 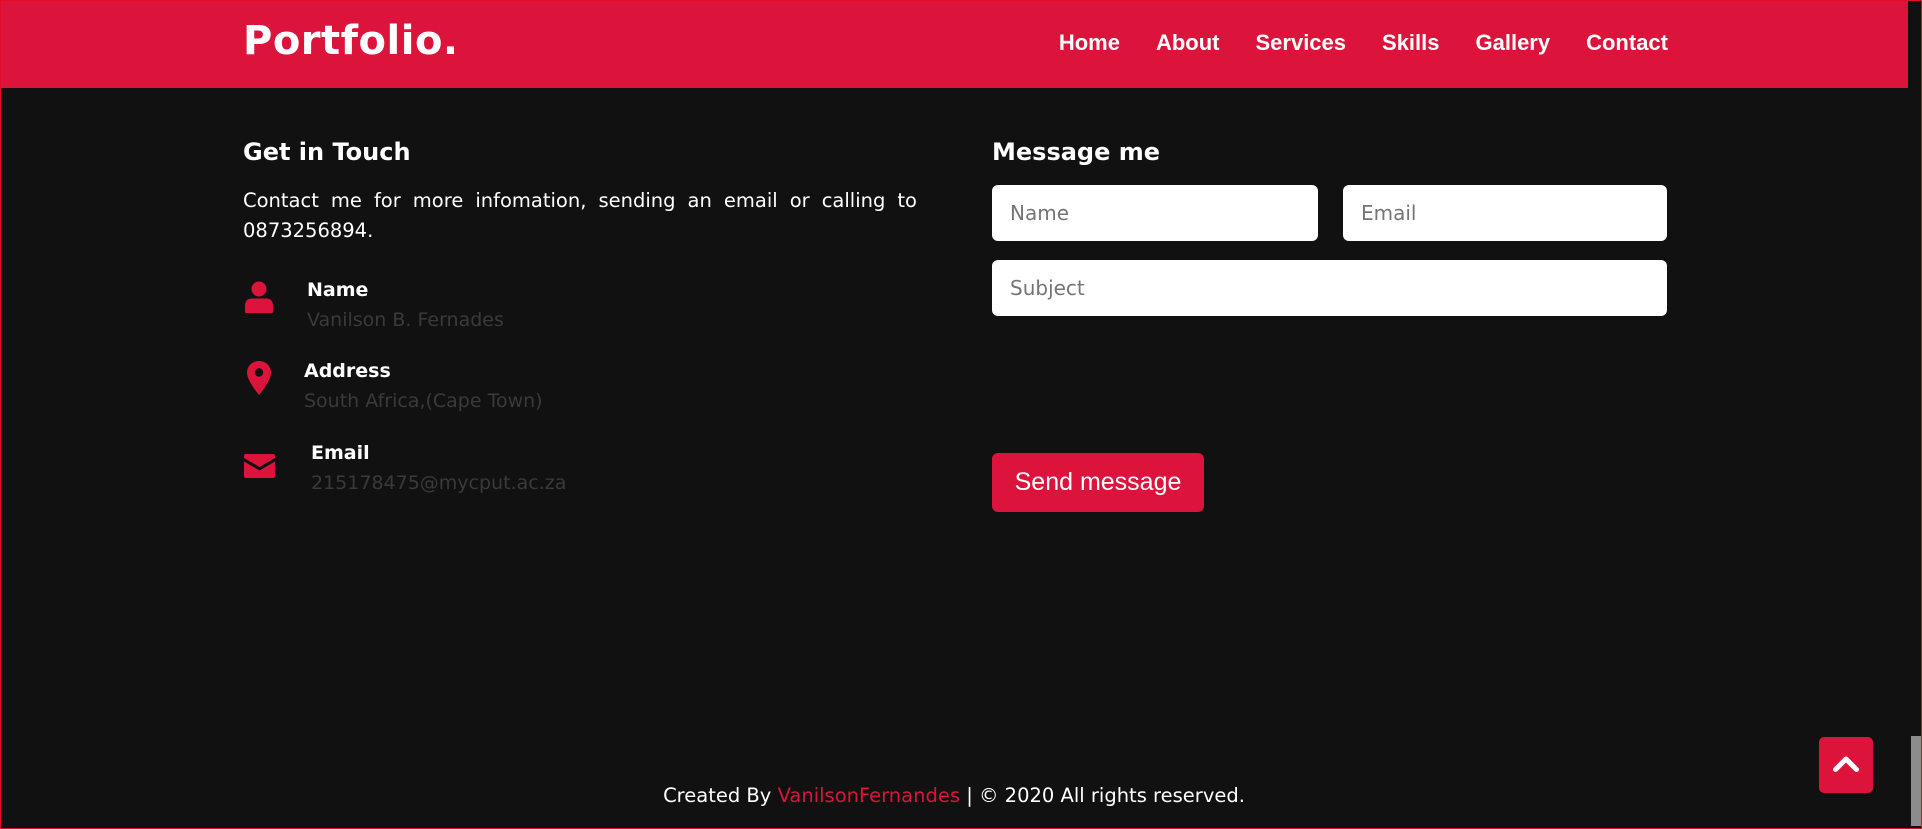 I want to click on nav-item-contact: Contact, so click(x=1627, y=43).